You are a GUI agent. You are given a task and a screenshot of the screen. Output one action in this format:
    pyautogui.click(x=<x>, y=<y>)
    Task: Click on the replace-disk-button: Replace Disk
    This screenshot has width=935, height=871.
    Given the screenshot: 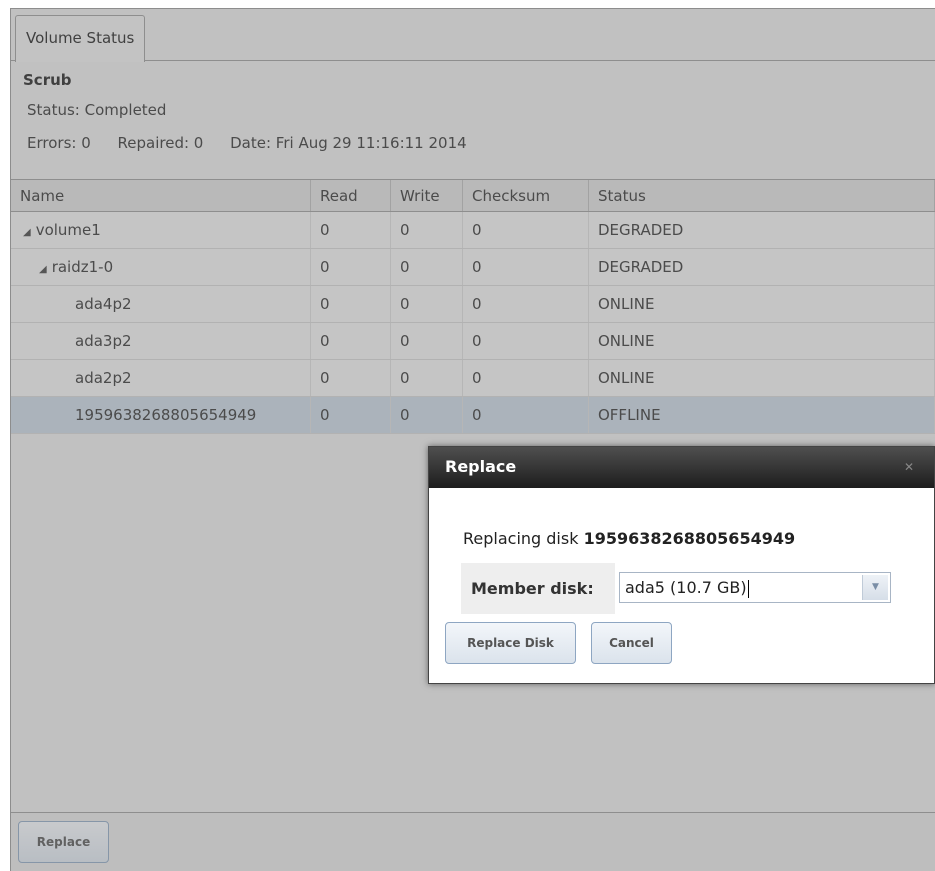 What is the action you would take?
    pyautogui.click(x=510, y=643)
    